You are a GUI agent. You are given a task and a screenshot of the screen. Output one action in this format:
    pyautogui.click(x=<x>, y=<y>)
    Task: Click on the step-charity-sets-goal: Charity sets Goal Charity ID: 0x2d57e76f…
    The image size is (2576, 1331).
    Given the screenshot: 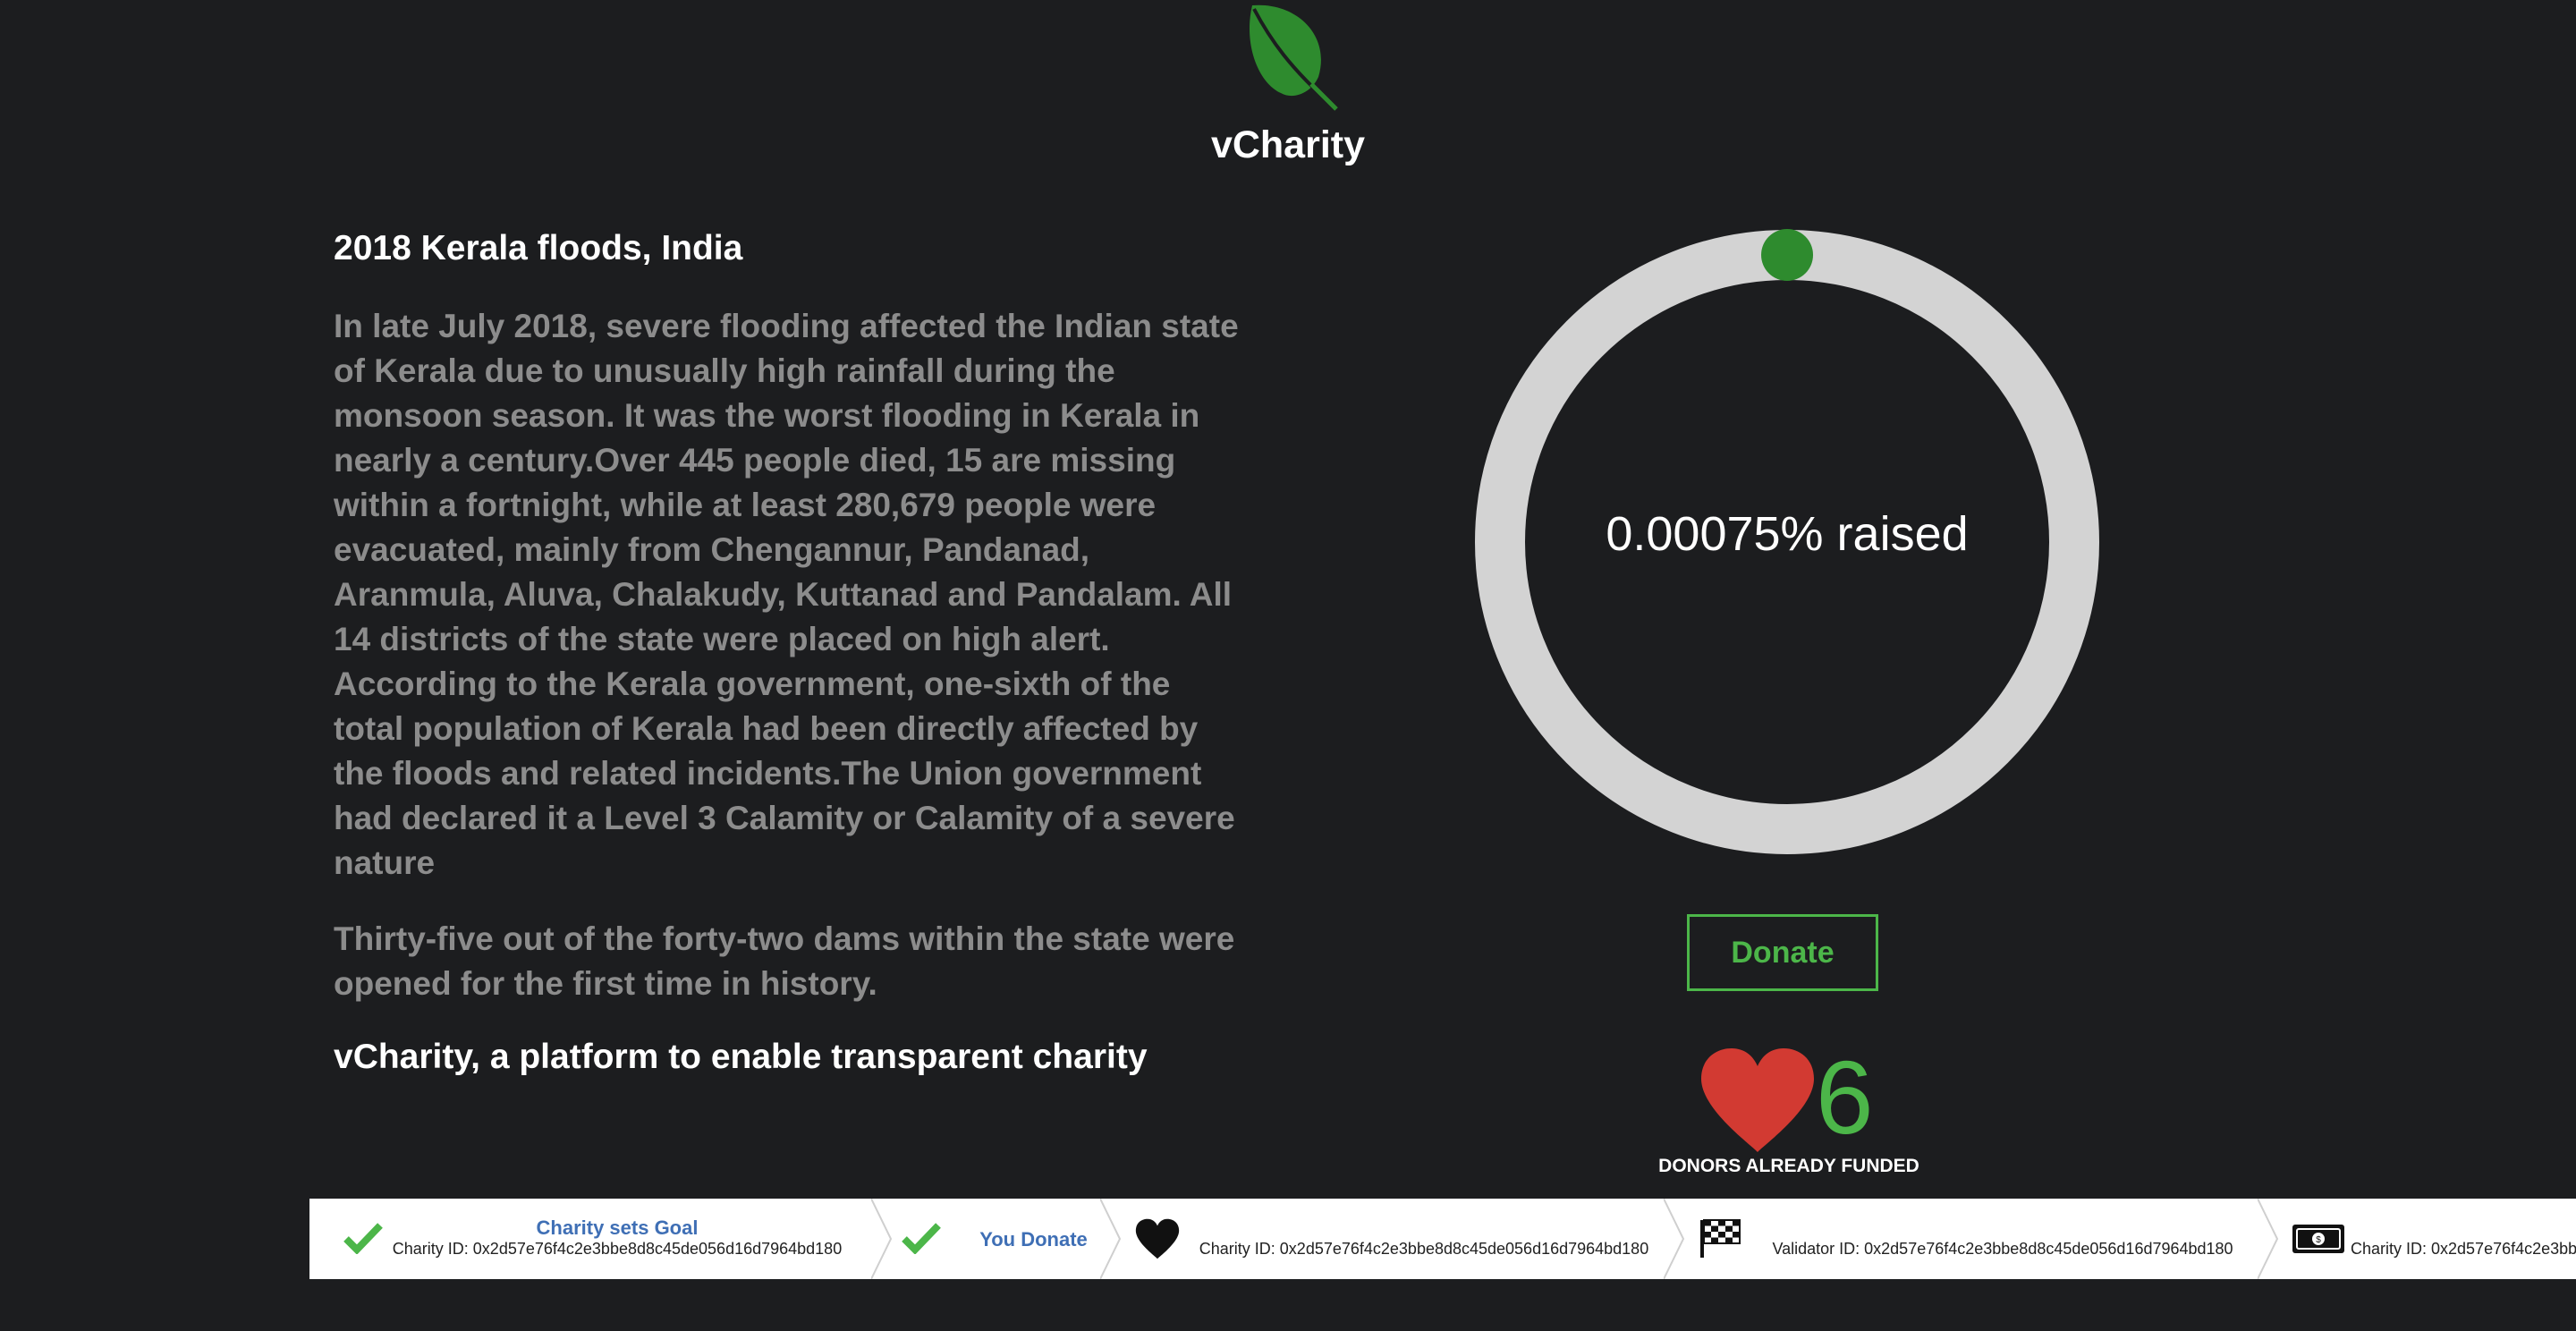 What is the action you would take?
    pyautogui.click(x=590, y=1239)
    